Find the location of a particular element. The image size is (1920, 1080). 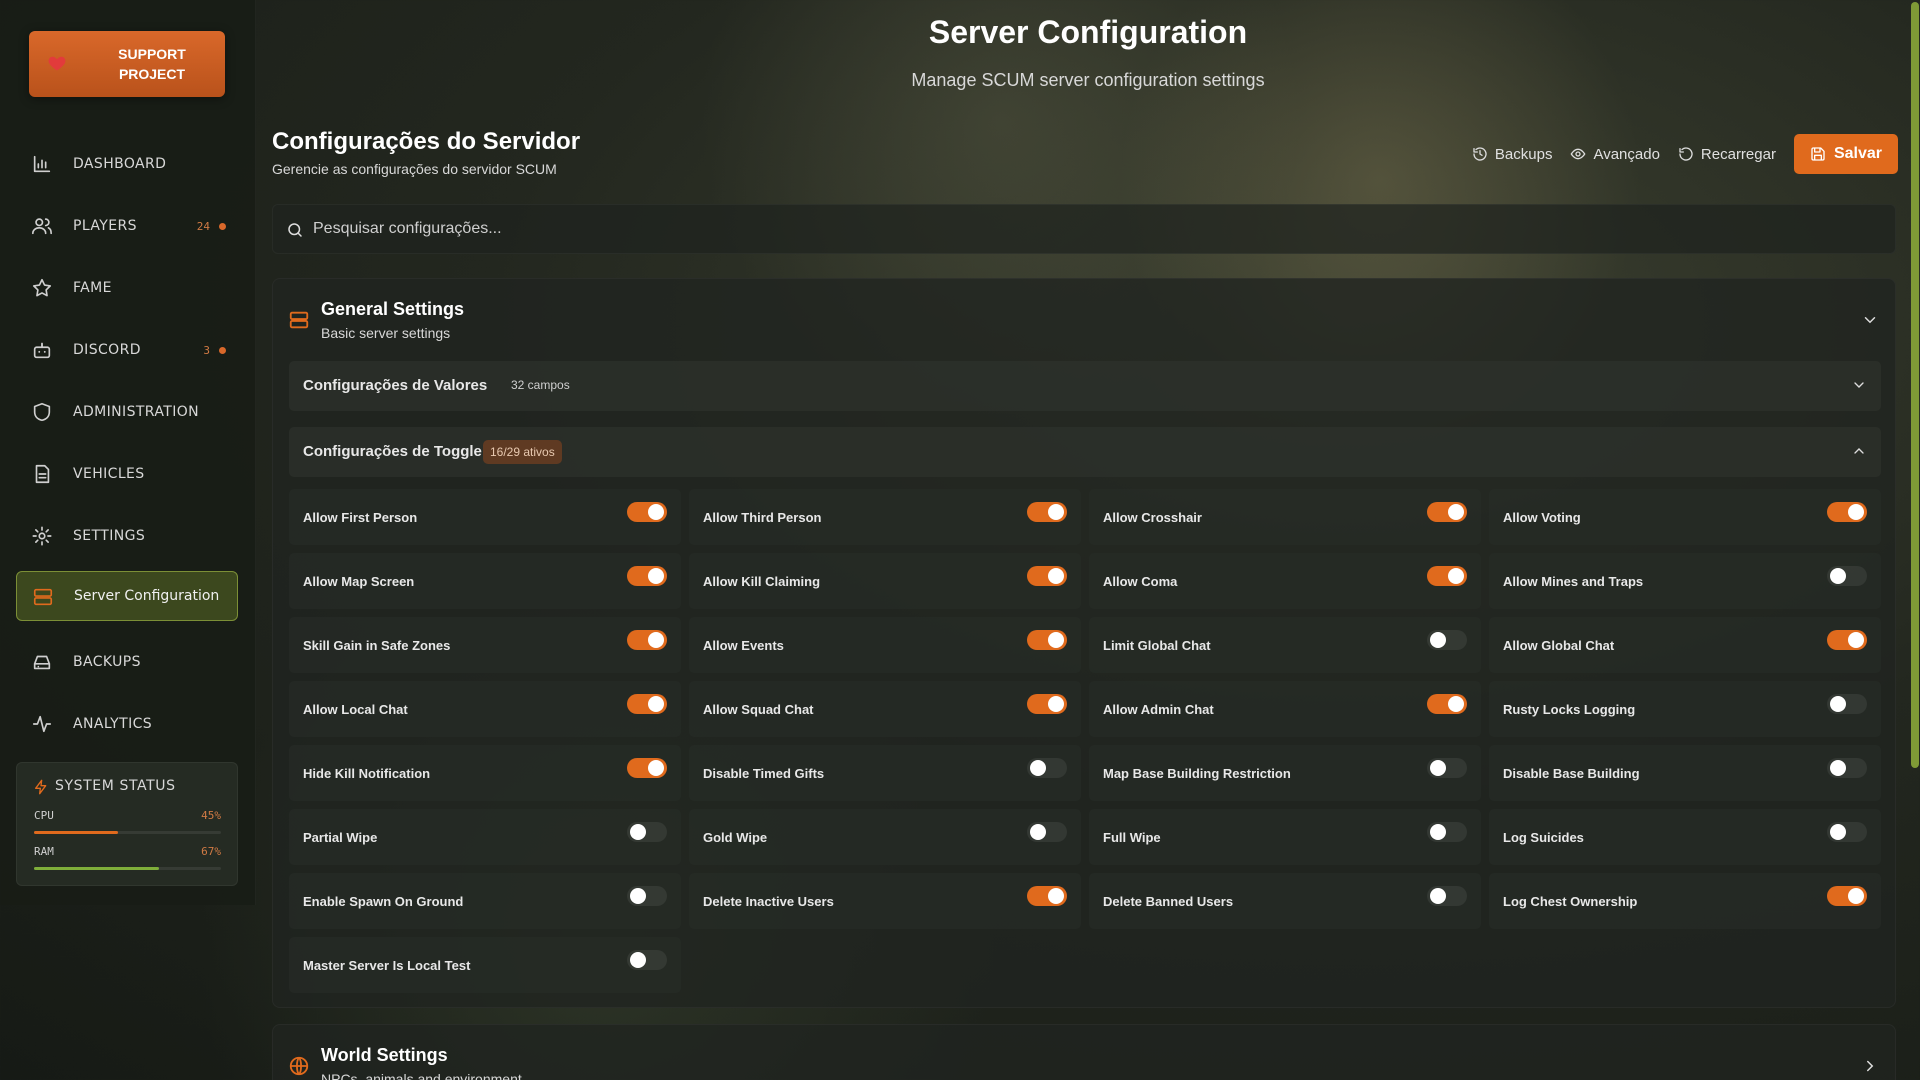

cpu-bar is located at coordinates (127, 832).